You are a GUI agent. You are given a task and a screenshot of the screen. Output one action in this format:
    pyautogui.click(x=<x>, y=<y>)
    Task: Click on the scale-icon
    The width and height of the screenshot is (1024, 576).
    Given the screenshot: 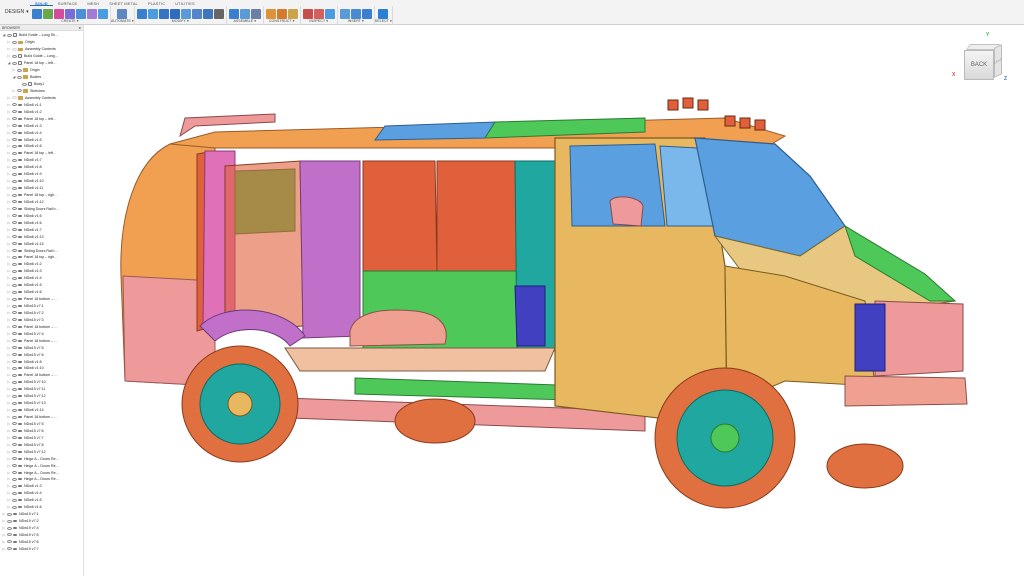 What is the action you would take?
    pyautogui.click(x=196, y=13)
    